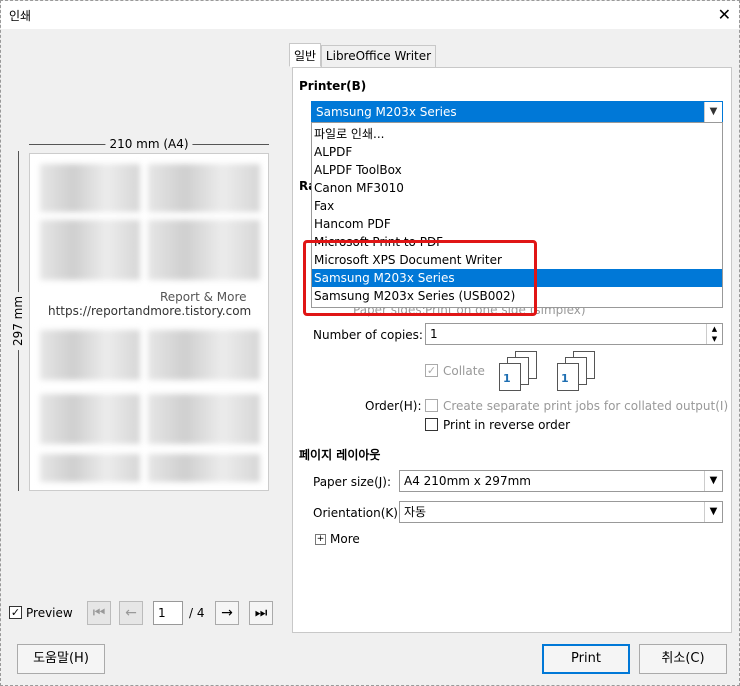 This screenshot has width=740, height=686. Describe the element at coordinates (144, 613) in the screenshot. I see `preview-navigation: ✓ Preview ⏮ ← 1 / 4 → ⏭` at that location.